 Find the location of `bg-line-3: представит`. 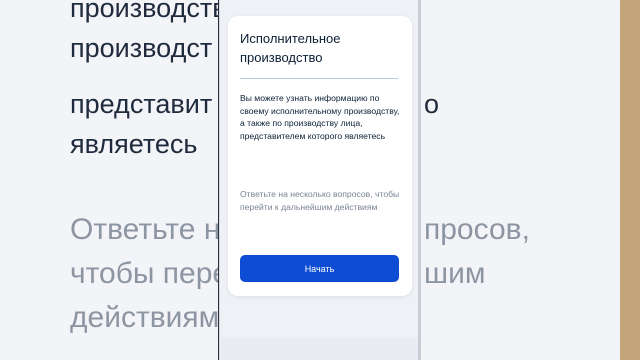

bg-line-3: представит is located at coordinates (141, 104).